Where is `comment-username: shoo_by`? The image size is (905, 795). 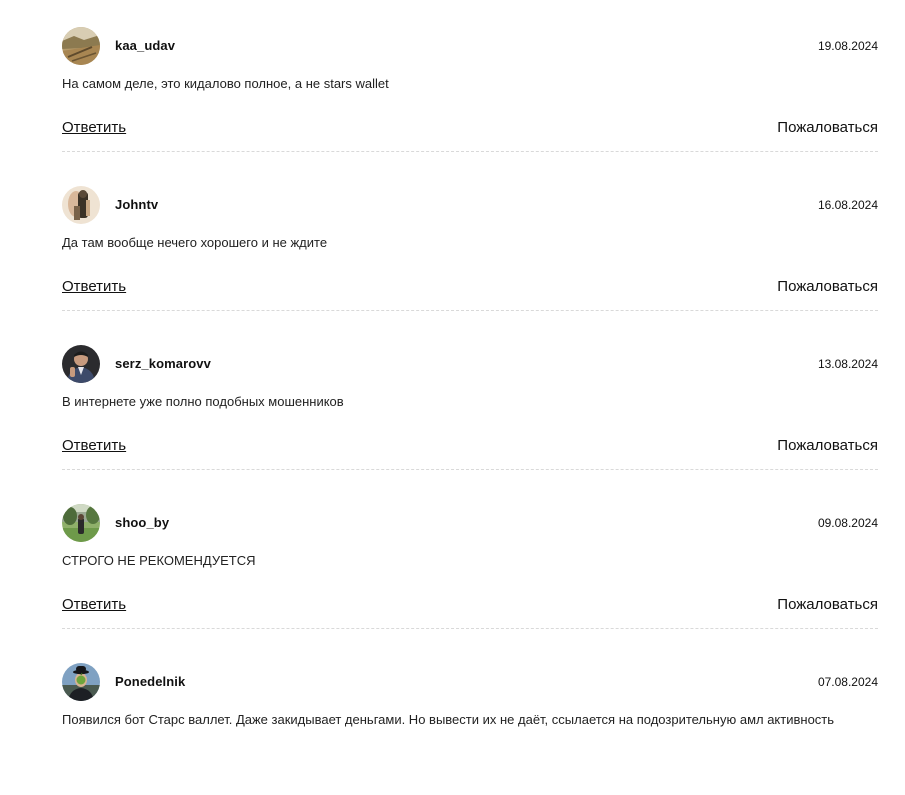
comment-username: shoo_by is located at coordinates (142, 522).